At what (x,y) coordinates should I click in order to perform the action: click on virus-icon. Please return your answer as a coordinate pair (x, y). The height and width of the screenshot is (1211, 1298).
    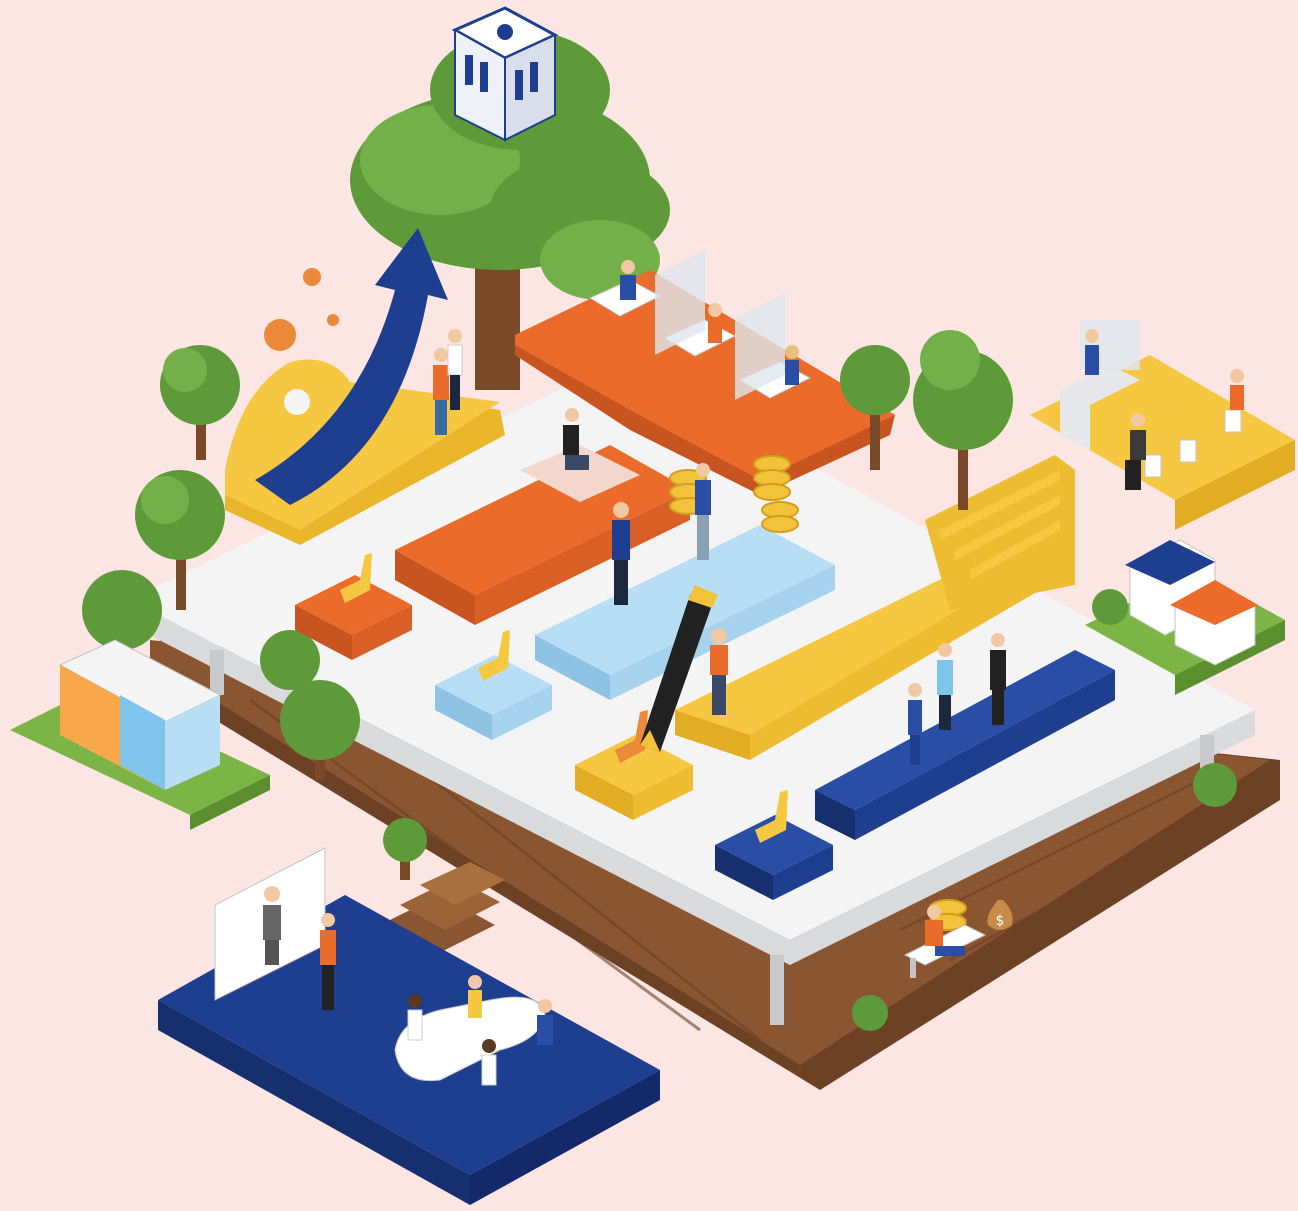
    Looking at the image, I should click on (301, 309).